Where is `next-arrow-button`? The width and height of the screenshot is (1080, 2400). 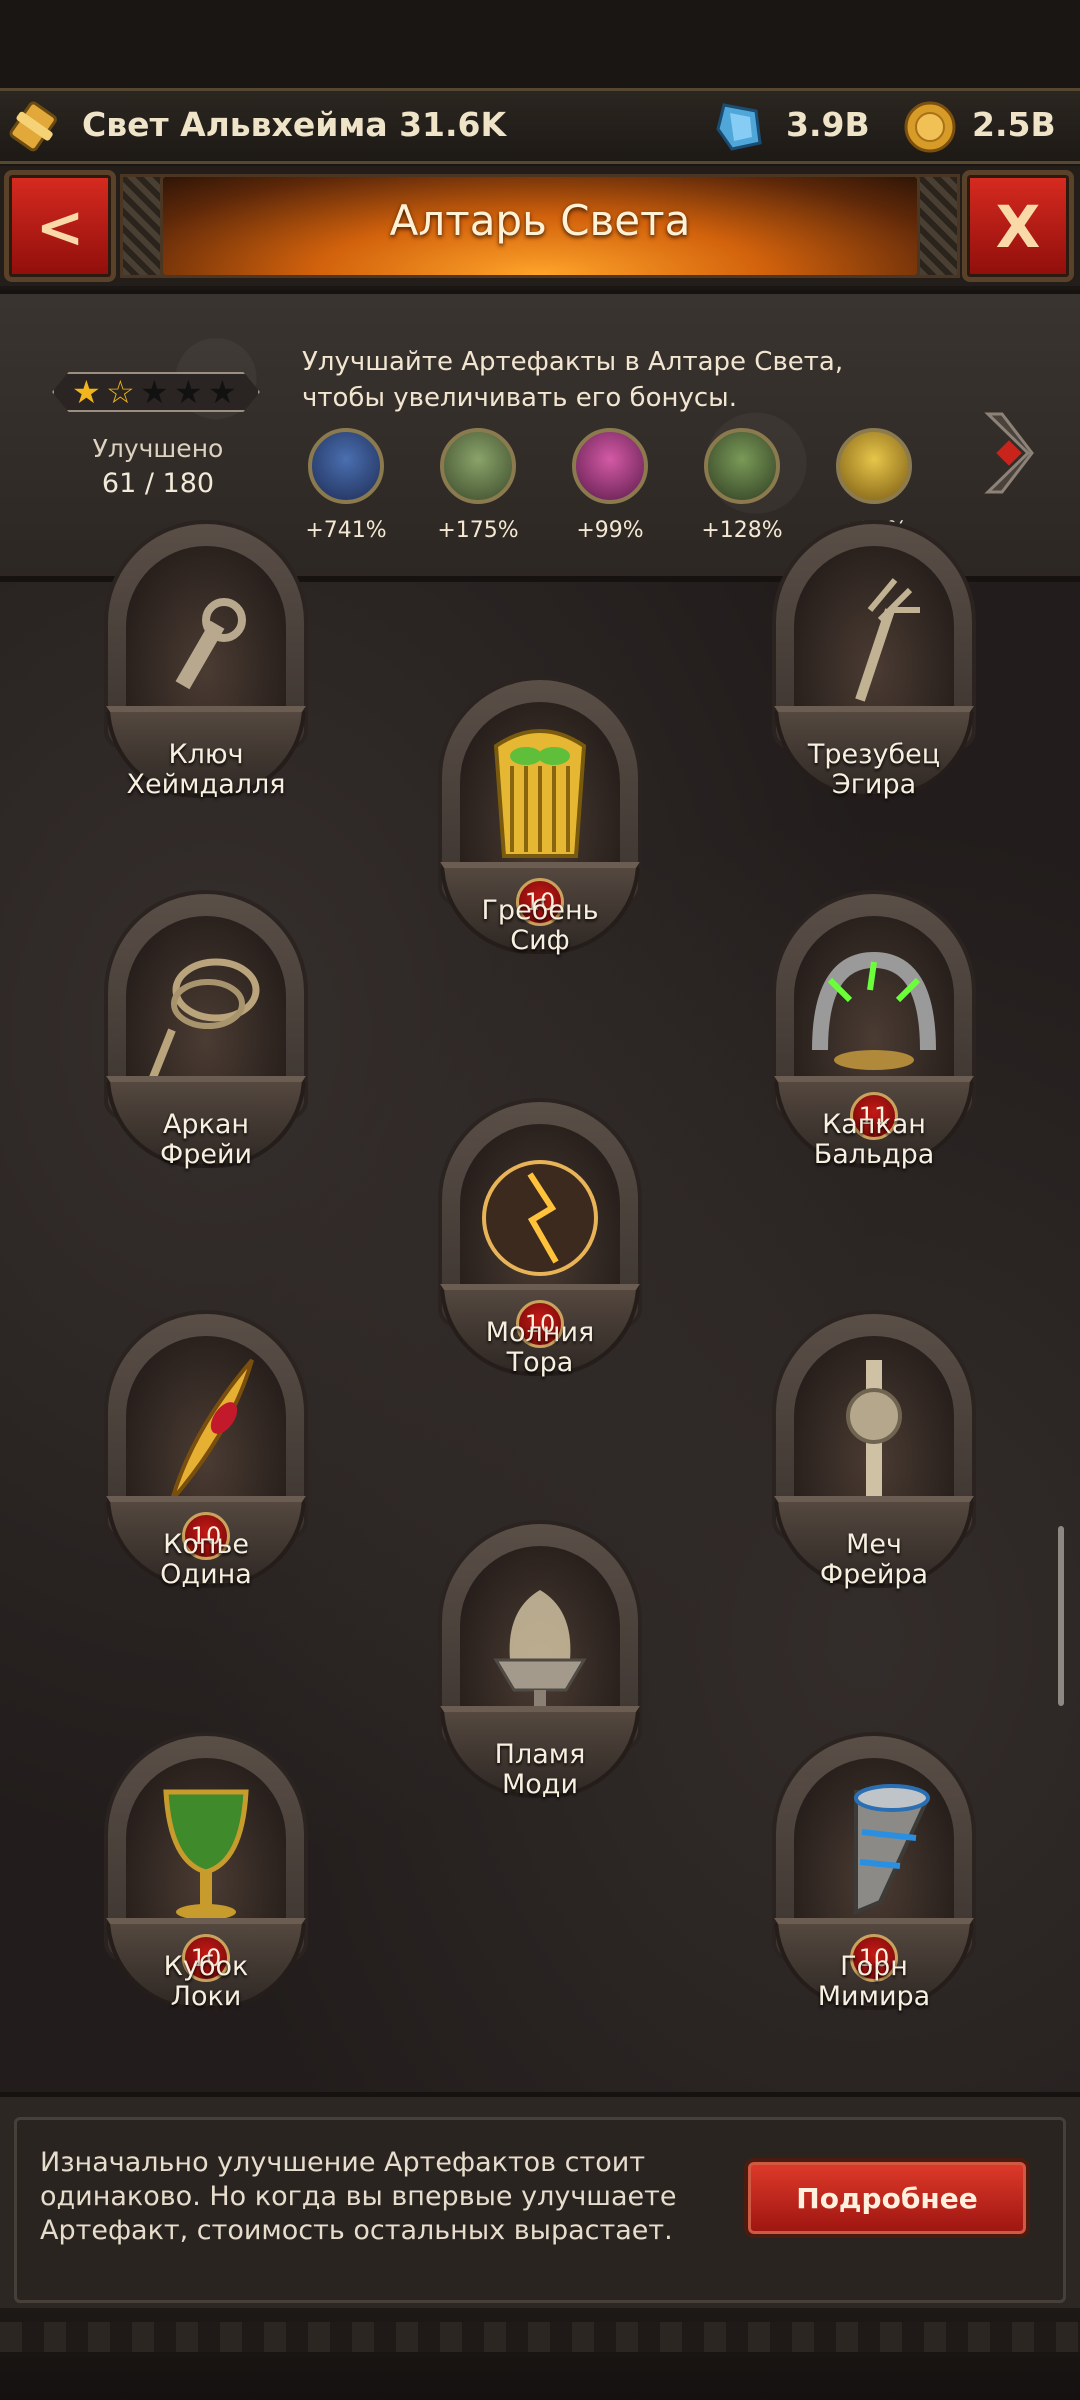 next-arrow-button is located at coordinates (1008, 453).